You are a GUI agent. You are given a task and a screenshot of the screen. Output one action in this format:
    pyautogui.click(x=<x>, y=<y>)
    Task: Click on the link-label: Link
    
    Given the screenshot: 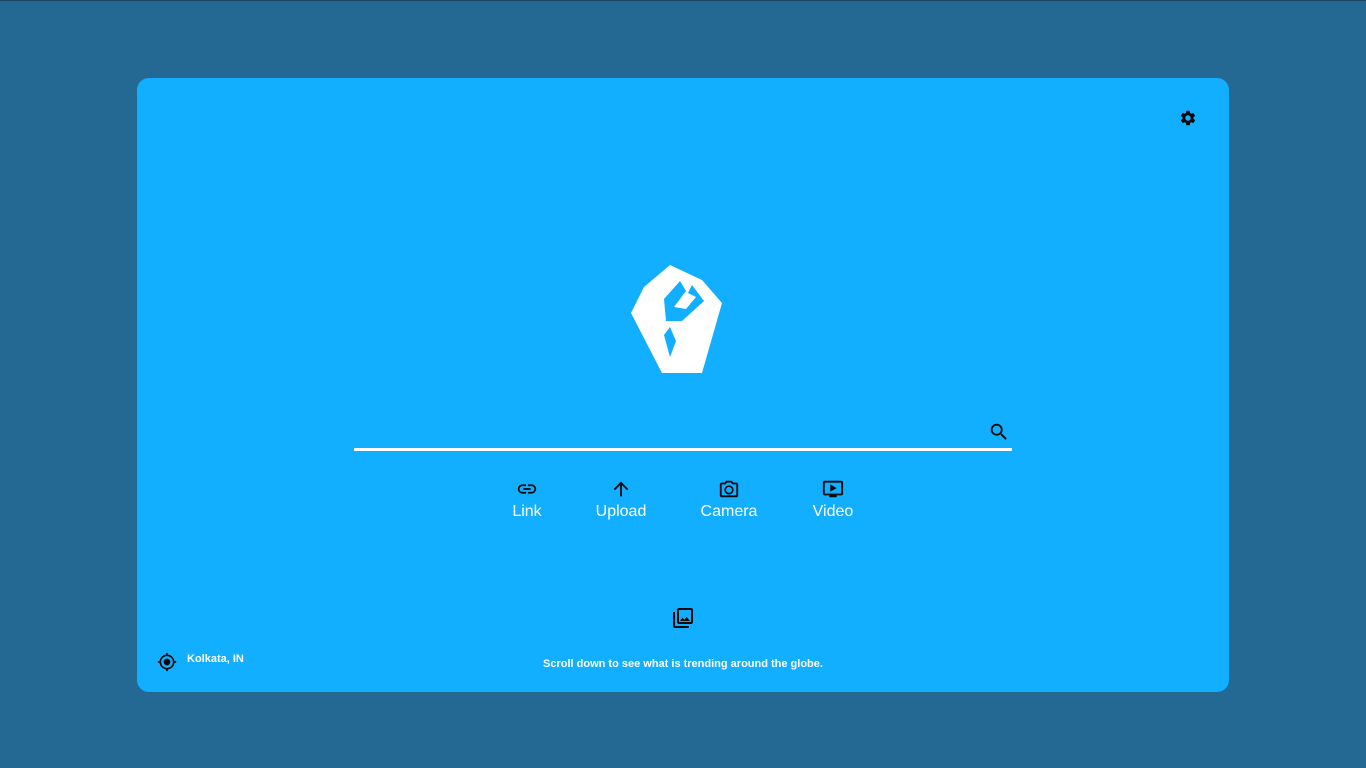 What is the action you would take?
    pyautogui.click(x=527, y=511)
    